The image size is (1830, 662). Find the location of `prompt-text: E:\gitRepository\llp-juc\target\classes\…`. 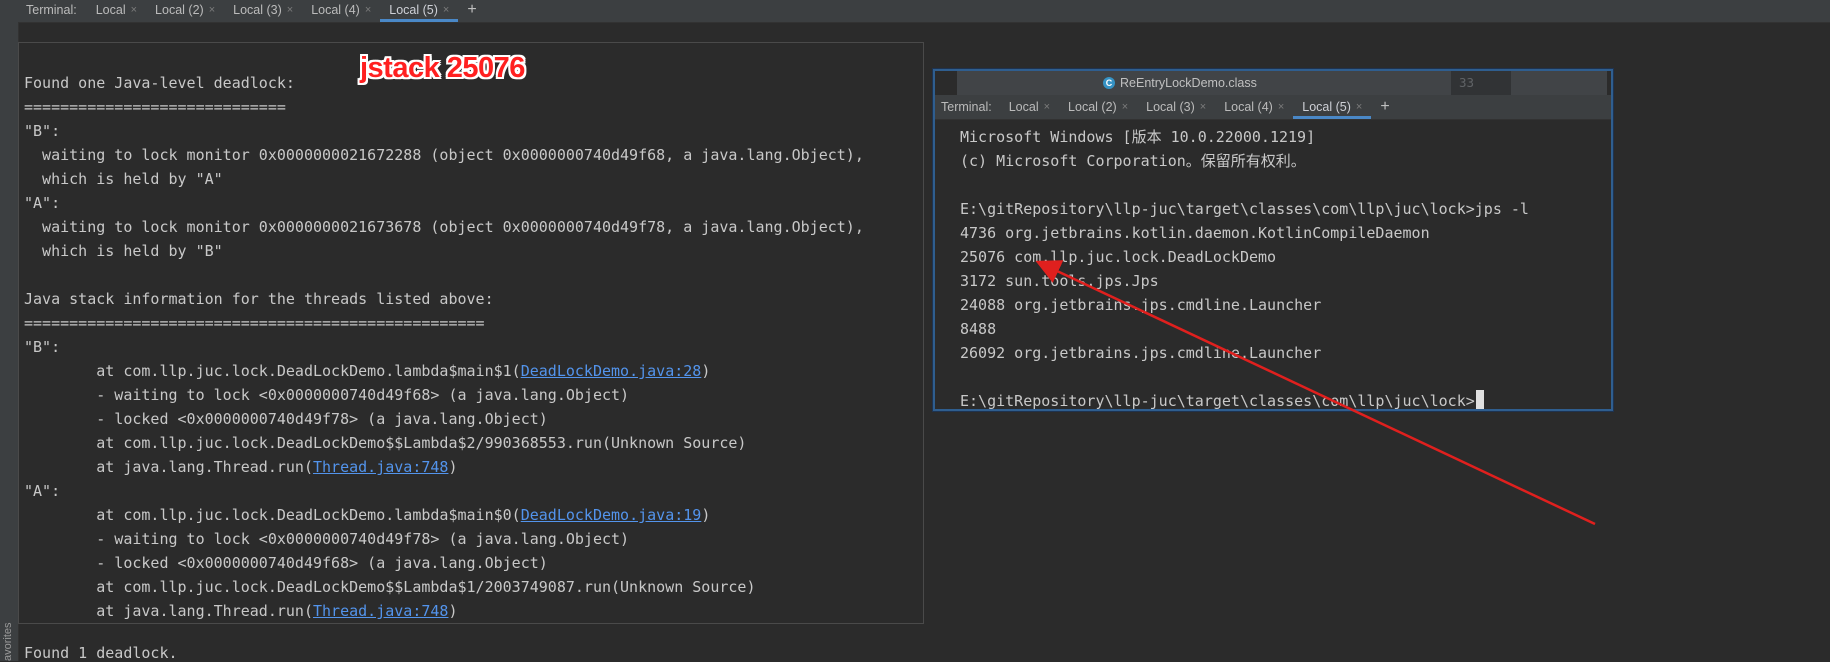

prompt-text: E:\gitRepository\llp-juc\target\classes\… is located at coordinates (1217, 401).